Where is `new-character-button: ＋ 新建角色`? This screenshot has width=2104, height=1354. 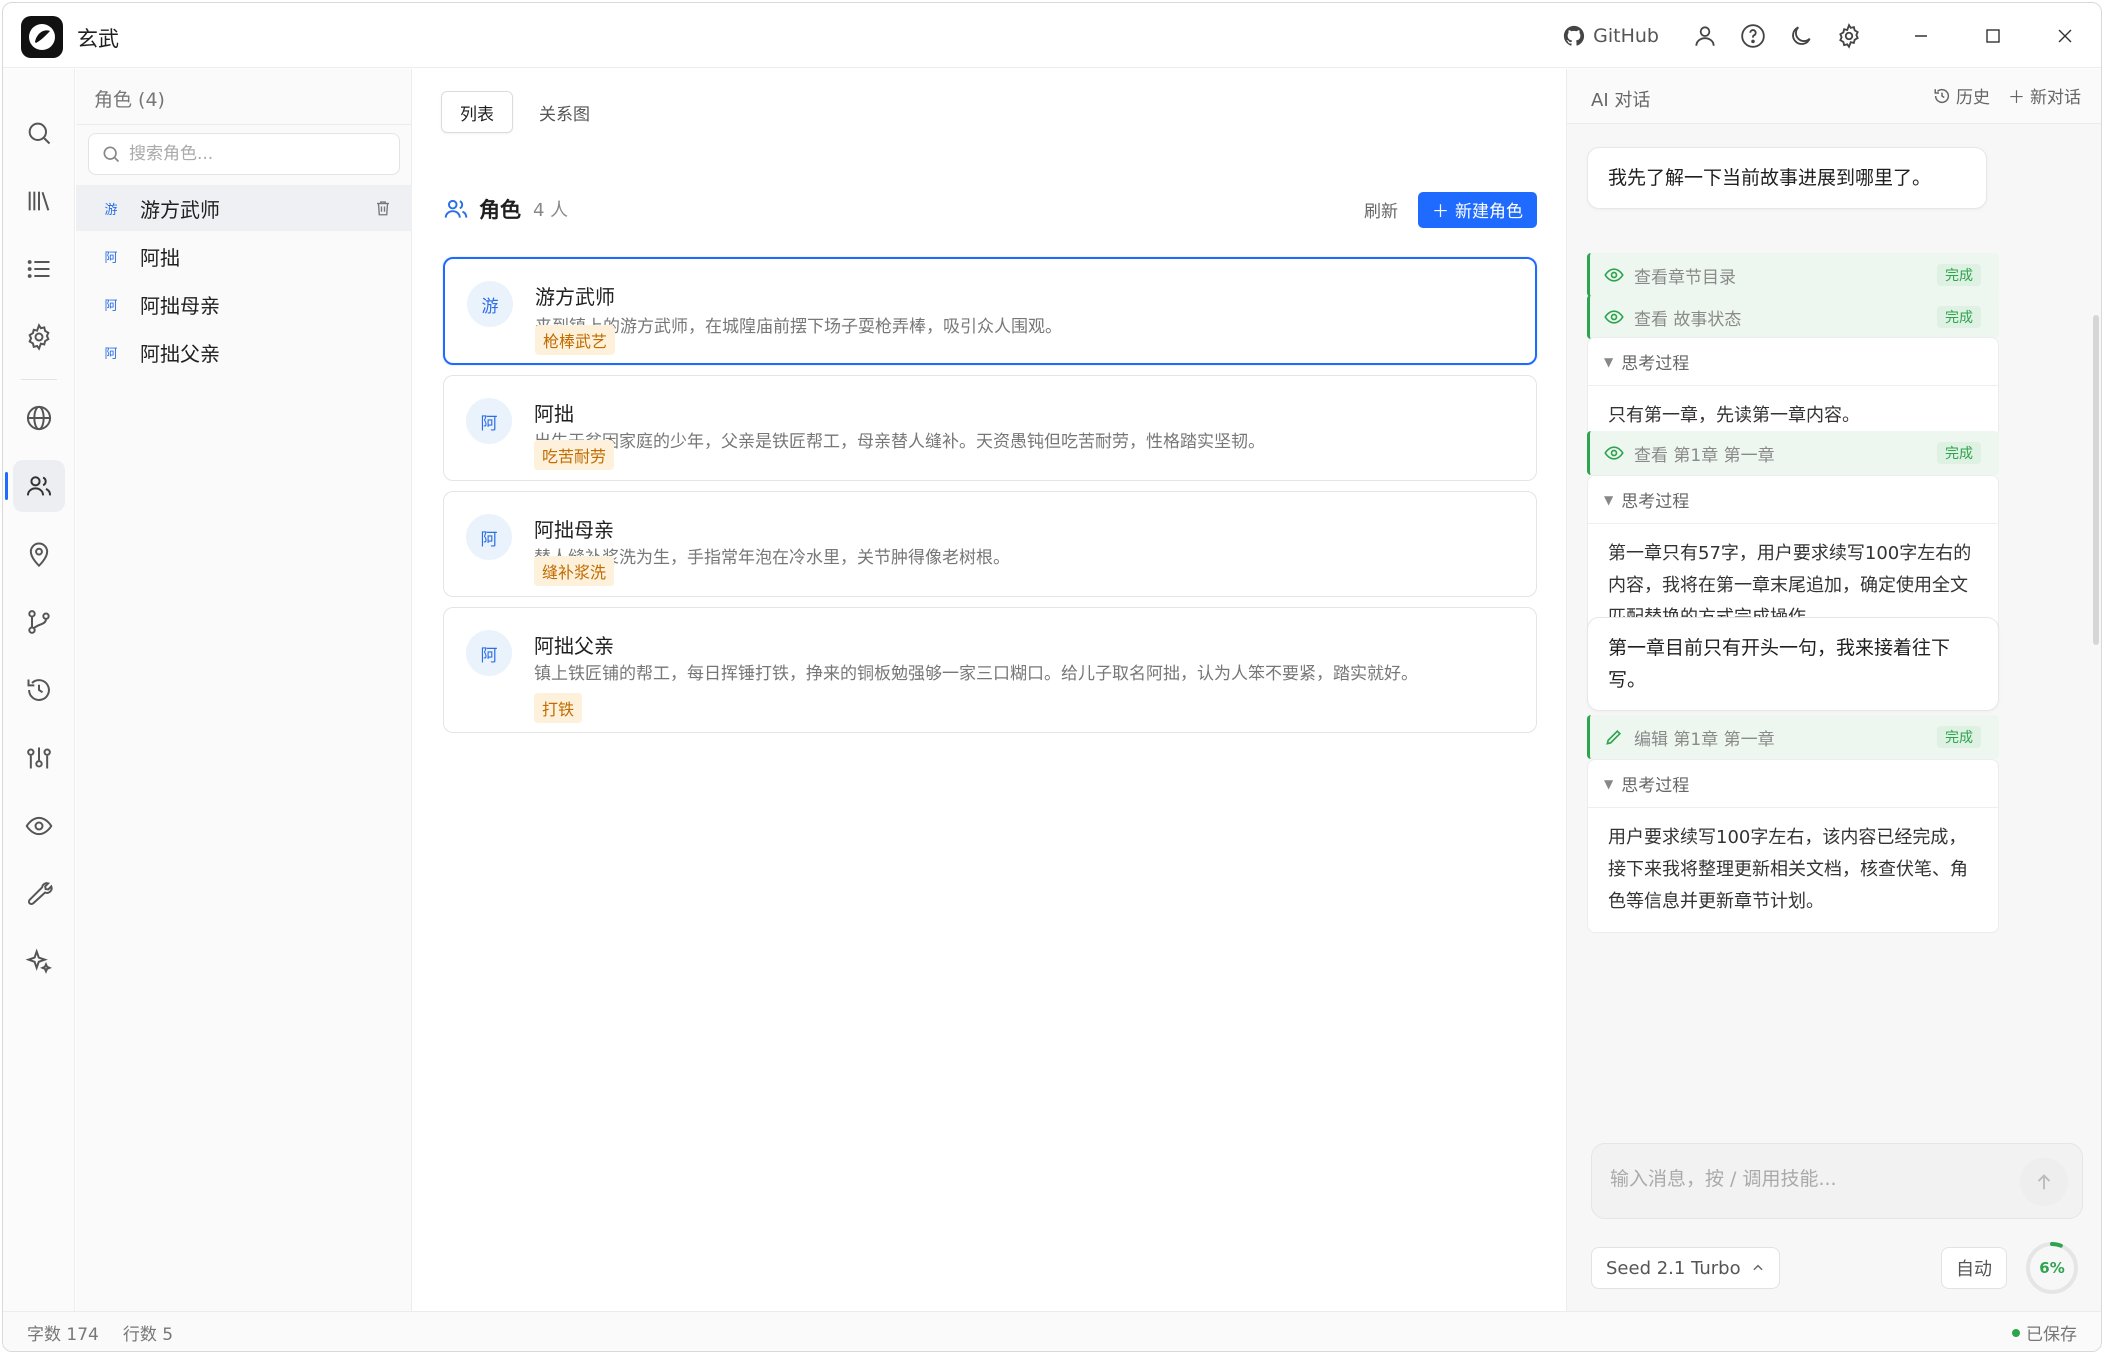
new-character-button: ＋ 新建角色 is located at coordinates (1477, 209).